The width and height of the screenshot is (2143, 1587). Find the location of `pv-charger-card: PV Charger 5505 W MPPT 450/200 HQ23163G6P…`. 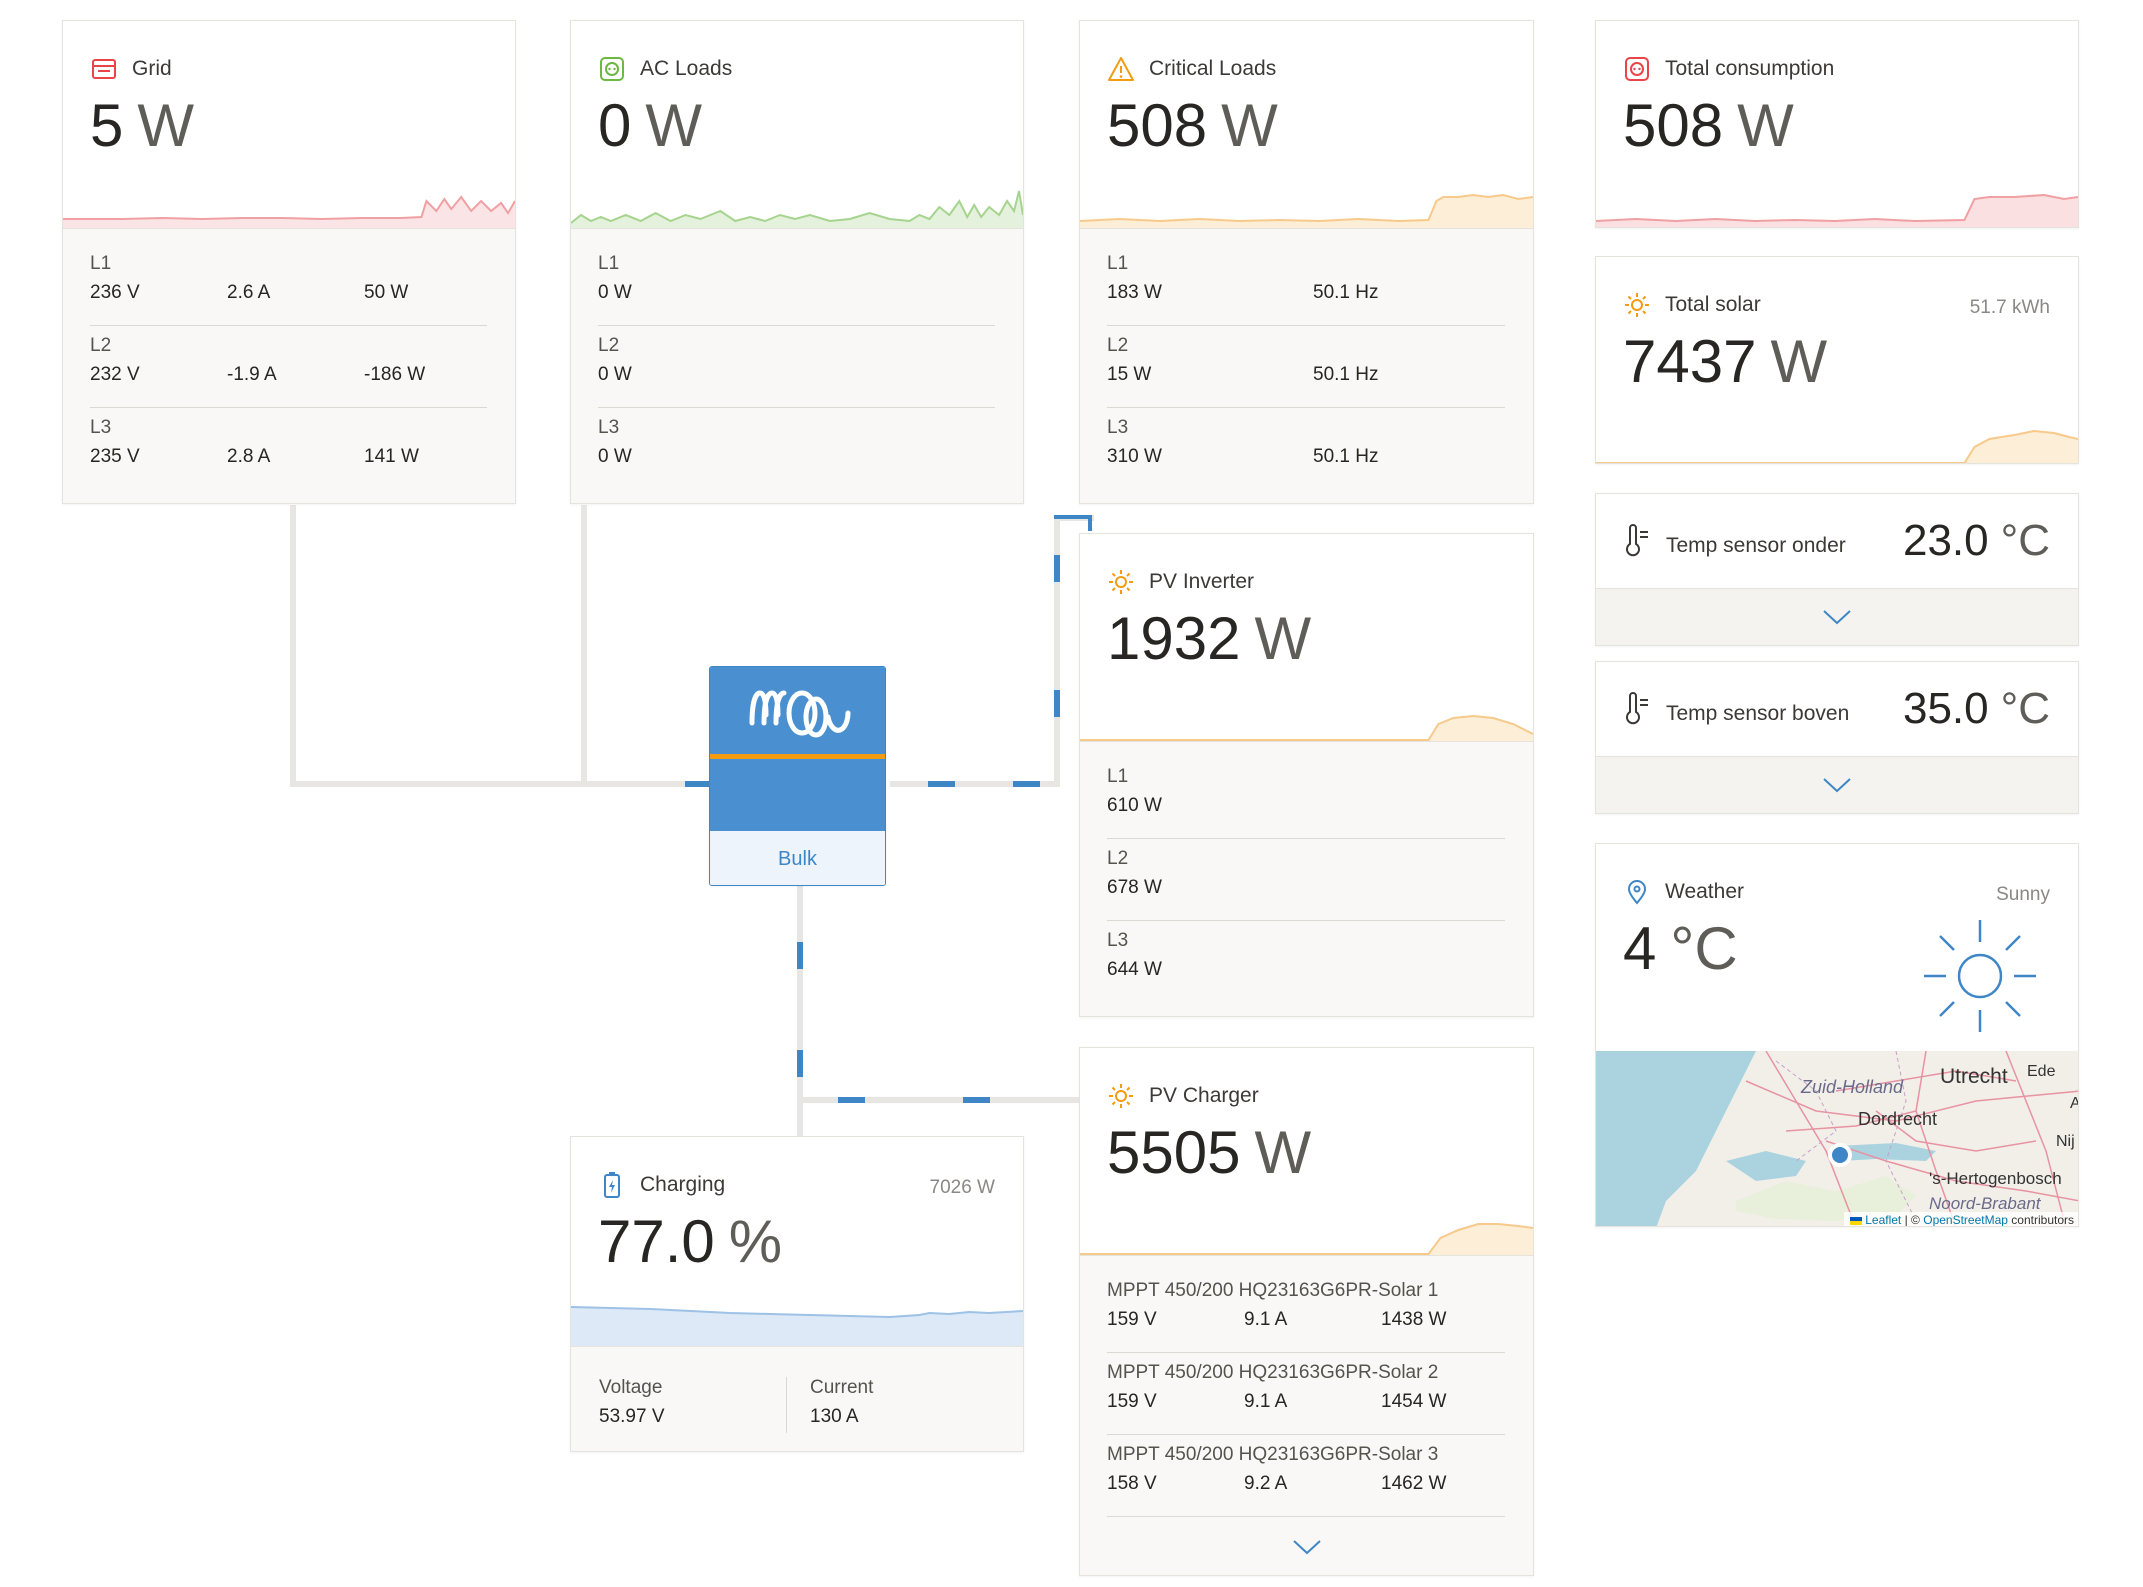

pv-charger-card: PV Charger 5505 W MPPT 450/200 HQ23163G6P… is located at coordinates (1306, 1311).